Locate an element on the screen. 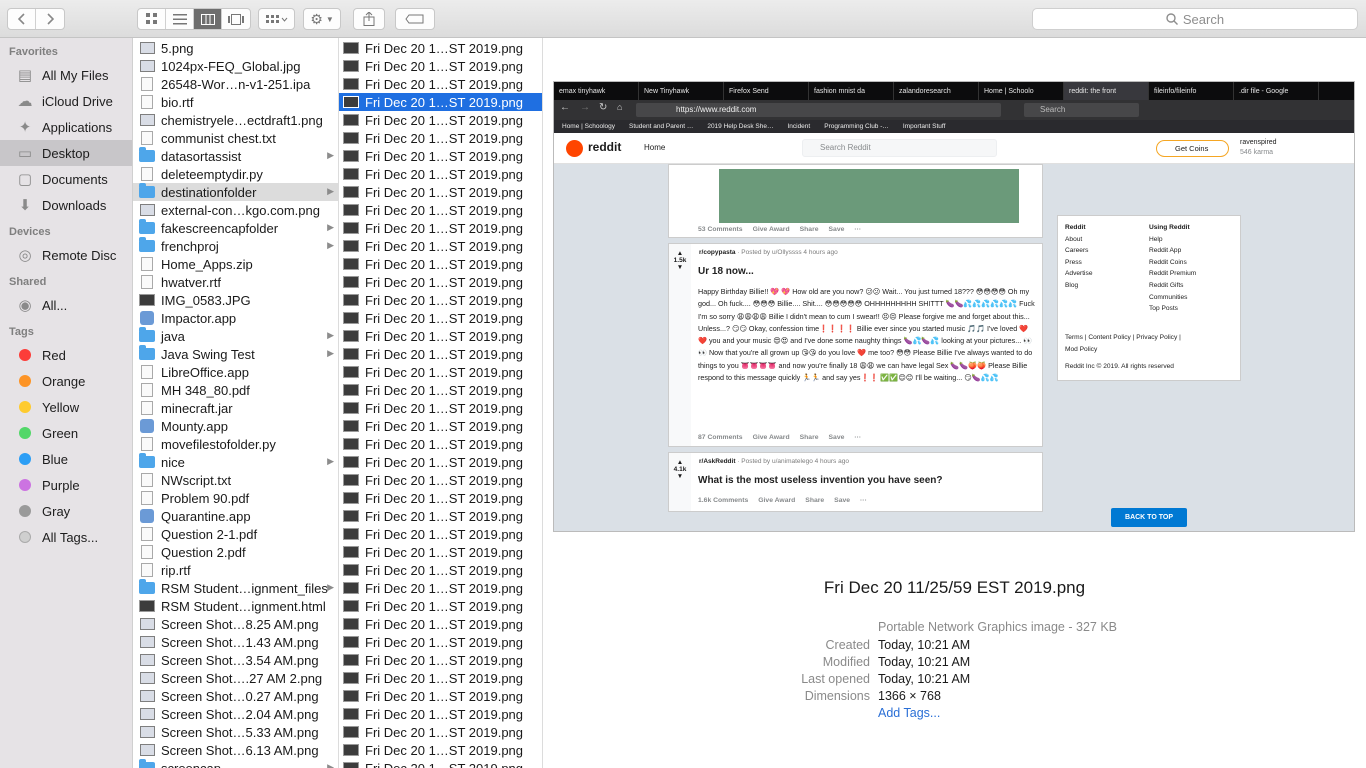 The image size is (1366, 768). file-row: Screen Shot…5.33 AM.png is located at coordinates (235, 732).